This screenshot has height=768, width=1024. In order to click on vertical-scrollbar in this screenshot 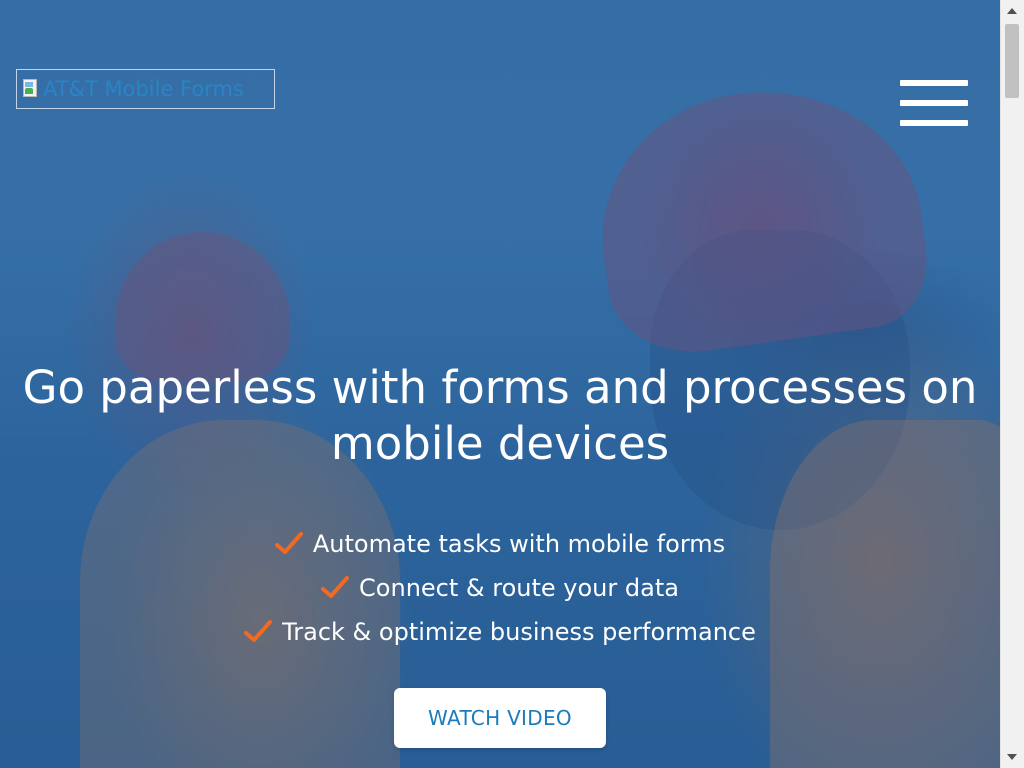, I will do `click(1012, 384)`.